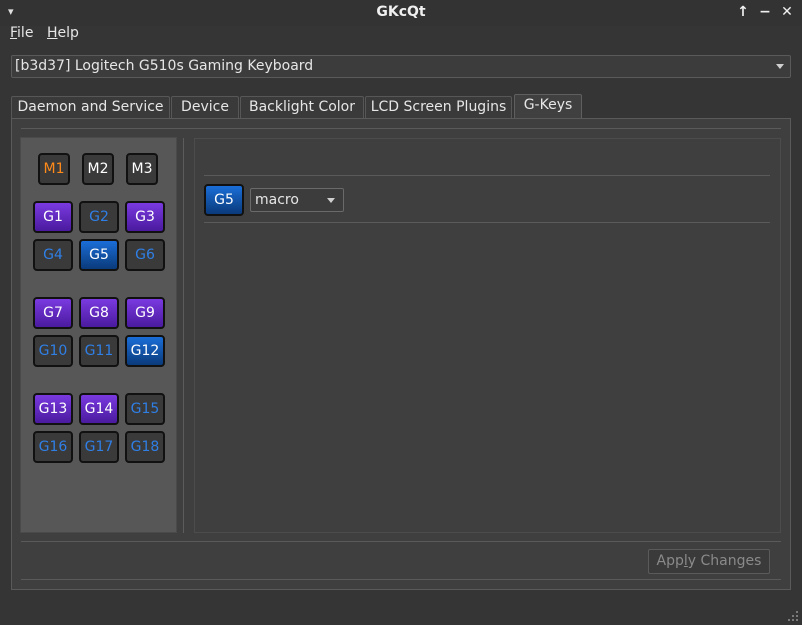  I want to click on window-title: GKcQt, so click(401, 12).